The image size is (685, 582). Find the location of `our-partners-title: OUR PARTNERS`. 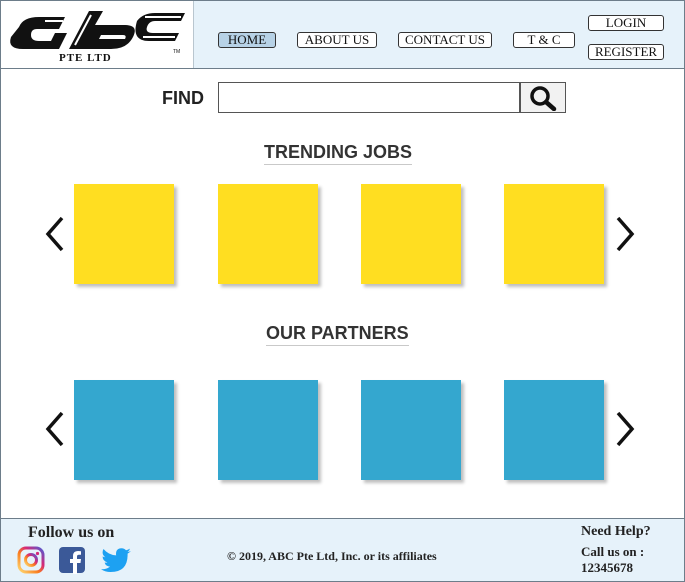

our-partners-title: OUR PARTNERS is located at coordinates (337, 334).